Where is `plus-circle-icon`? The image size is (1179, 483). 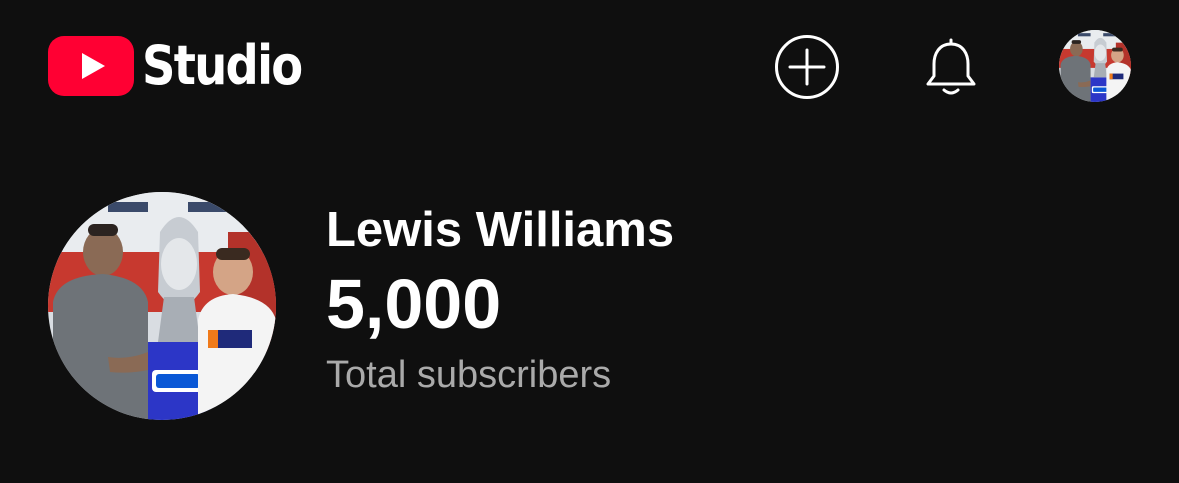 plus-circle-icon is located at coordinates (807, 67).